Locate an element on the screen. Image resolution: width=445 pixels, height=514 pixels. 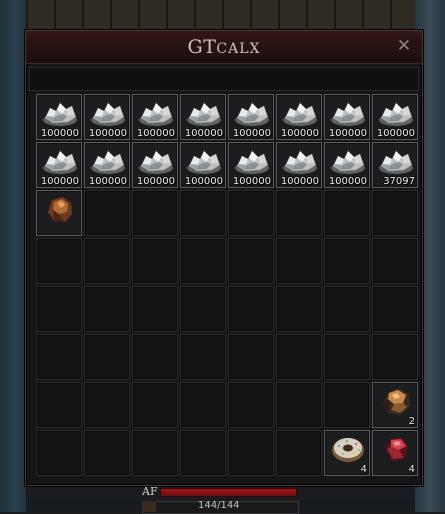
window-title-small: CALX is located at coordinates (238, 49).